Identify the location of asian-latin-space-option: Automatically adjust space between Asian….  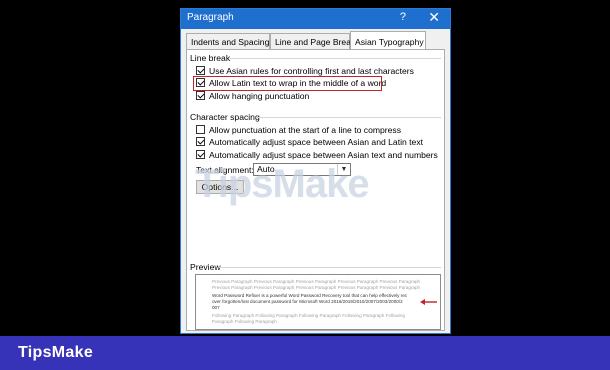
(309, 142).